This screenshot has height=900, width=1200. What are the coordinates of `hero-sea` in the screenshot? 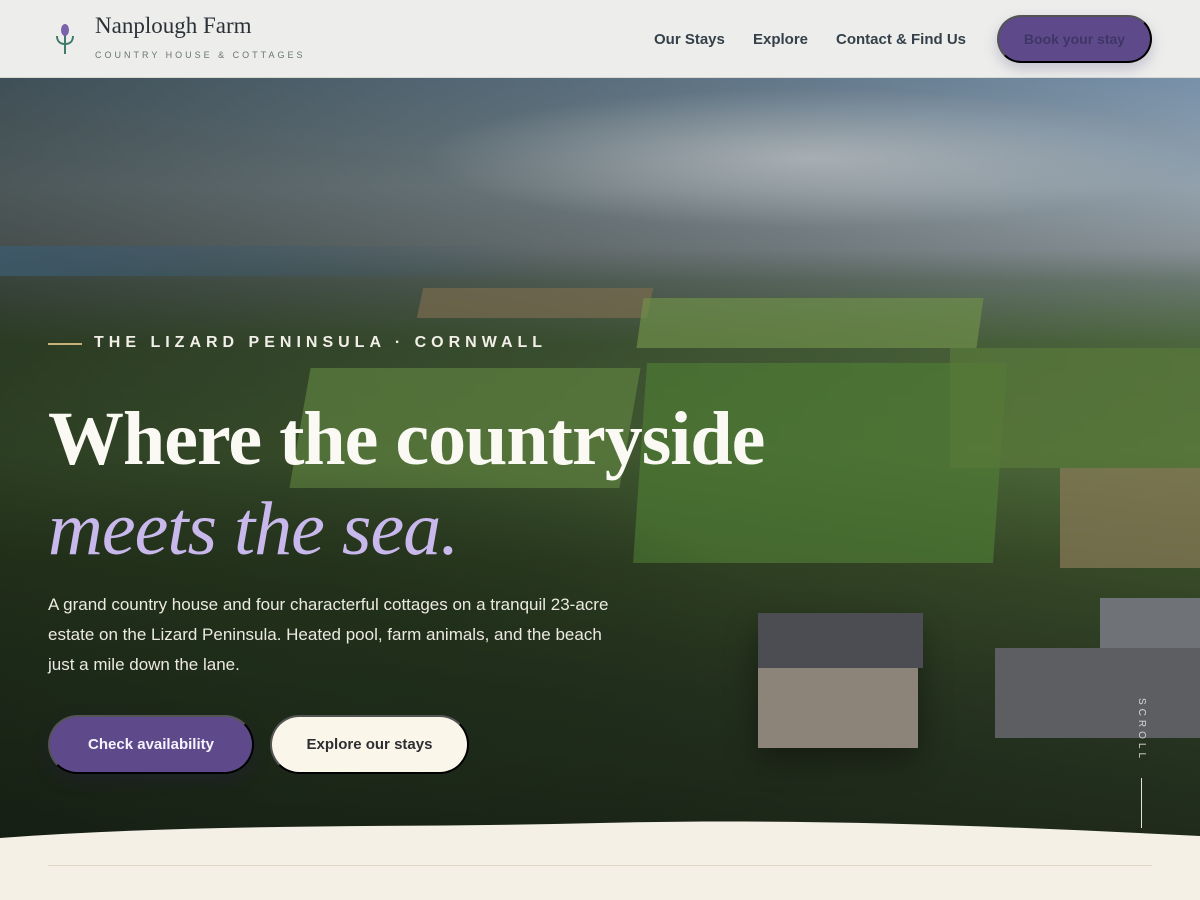 It's located at (280, 261).